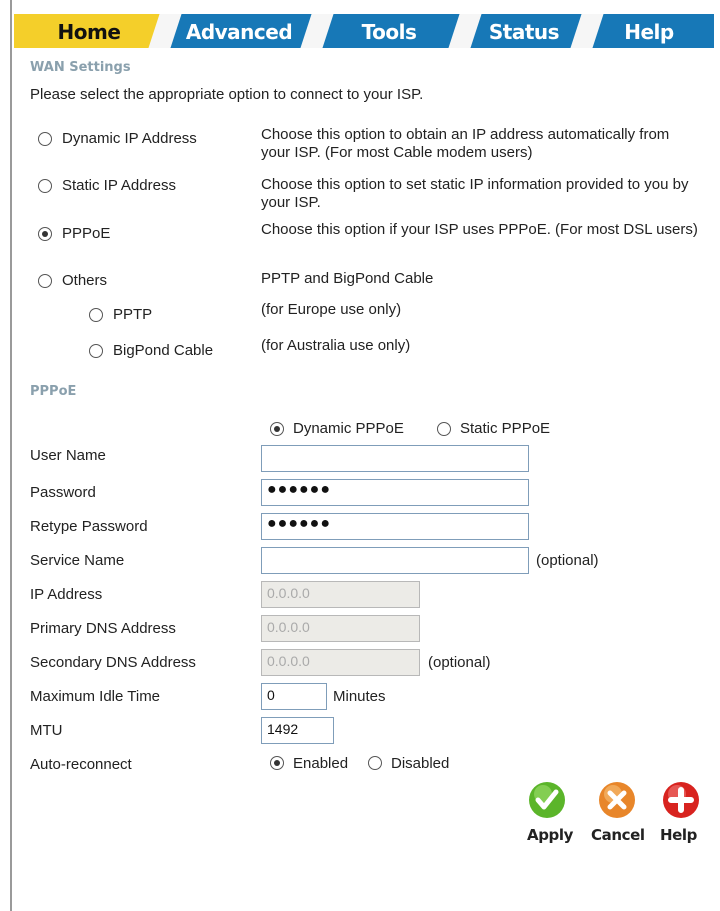 Image resolution: width=720 pixels, height=911 pixels. Describe the element at coordinates (389, 31) in the screenshot. I see `tab-tools: Tools` at that location.